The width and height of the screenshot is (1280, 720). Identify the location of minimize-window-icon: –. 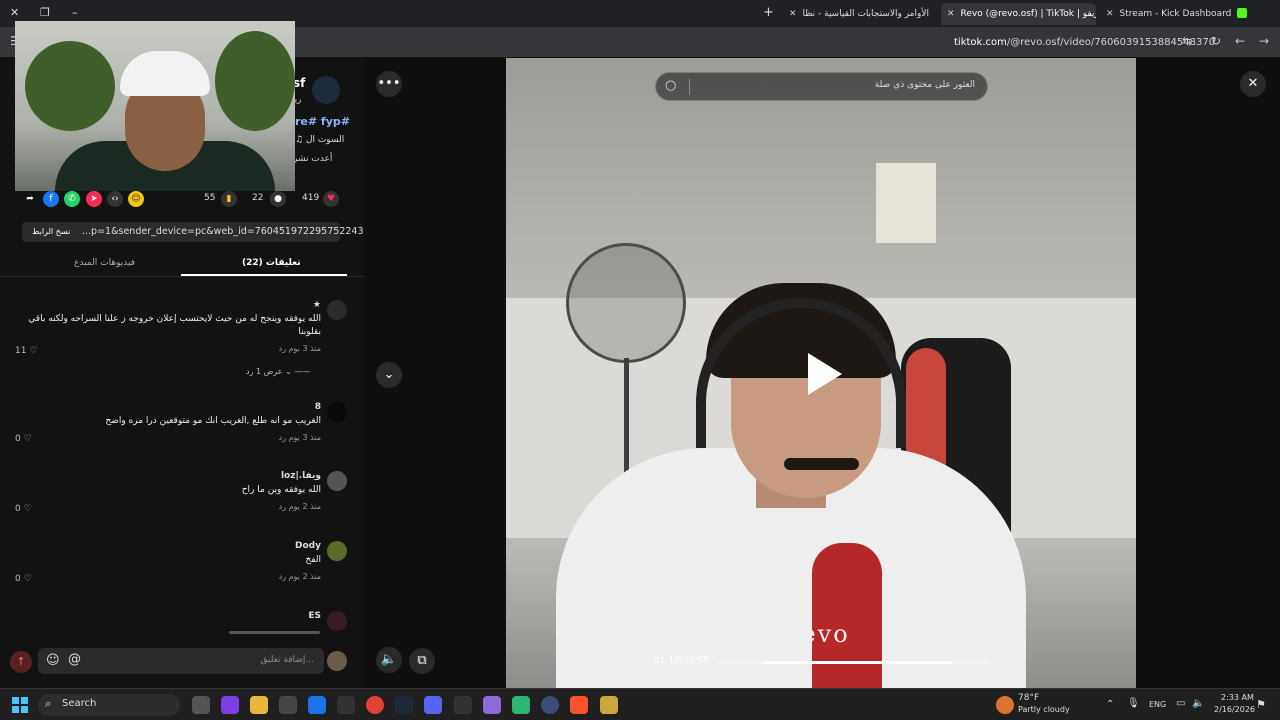
(75, 12).